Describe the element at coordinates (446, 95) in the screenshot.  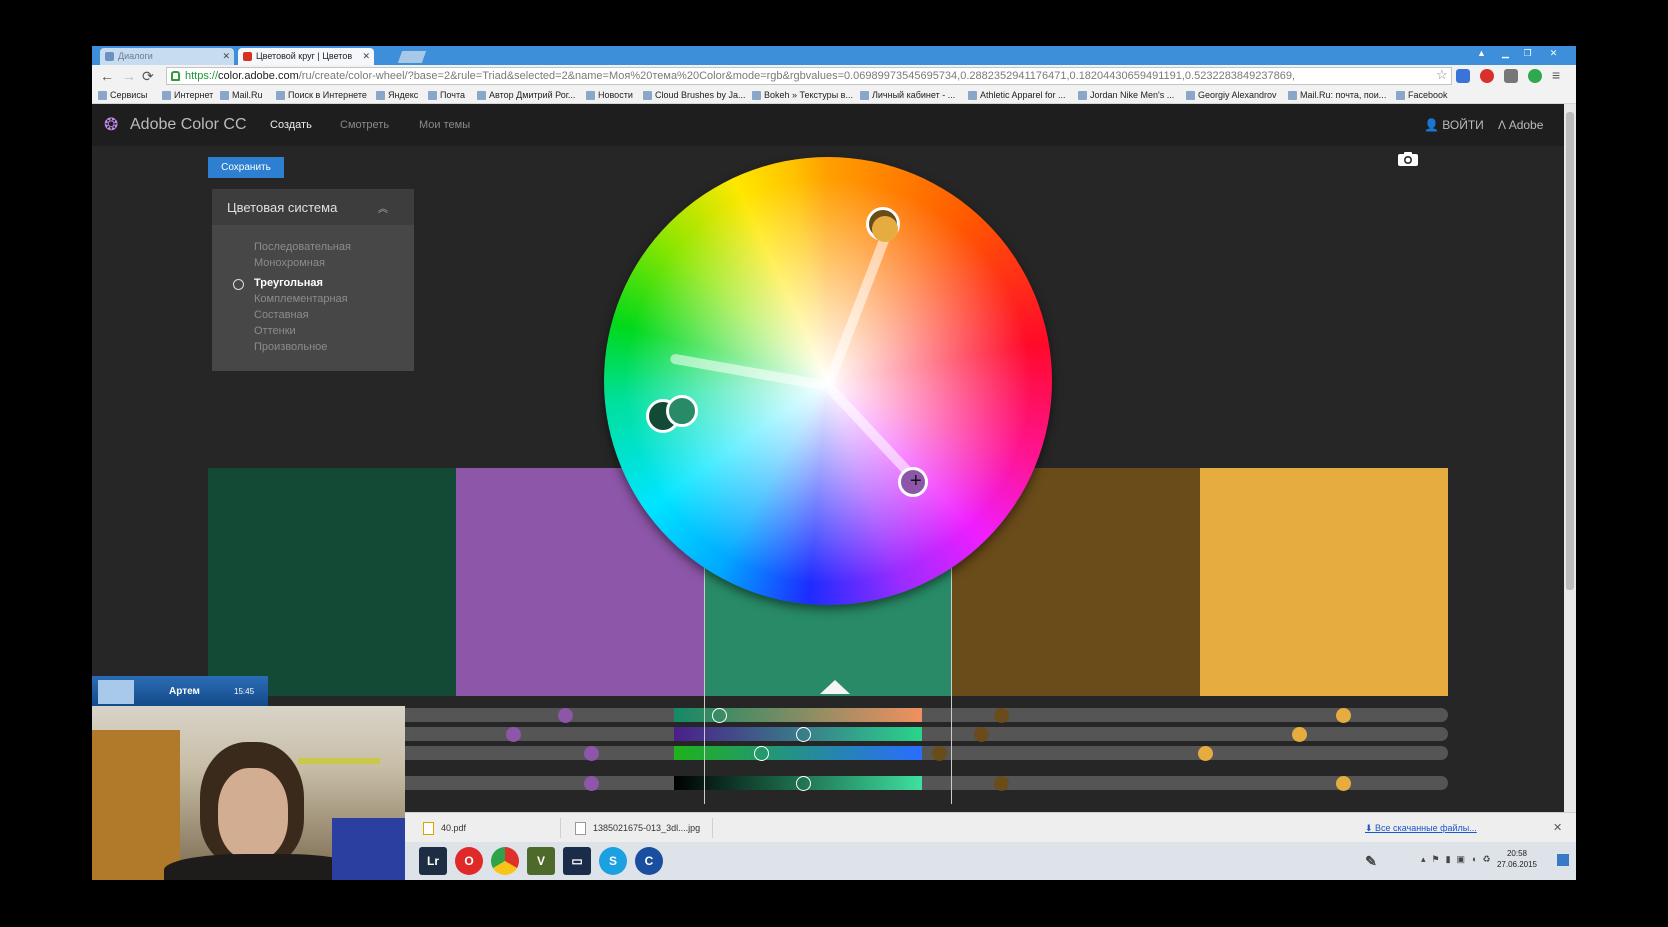
I see `bookmark-item: Почта` at that location.